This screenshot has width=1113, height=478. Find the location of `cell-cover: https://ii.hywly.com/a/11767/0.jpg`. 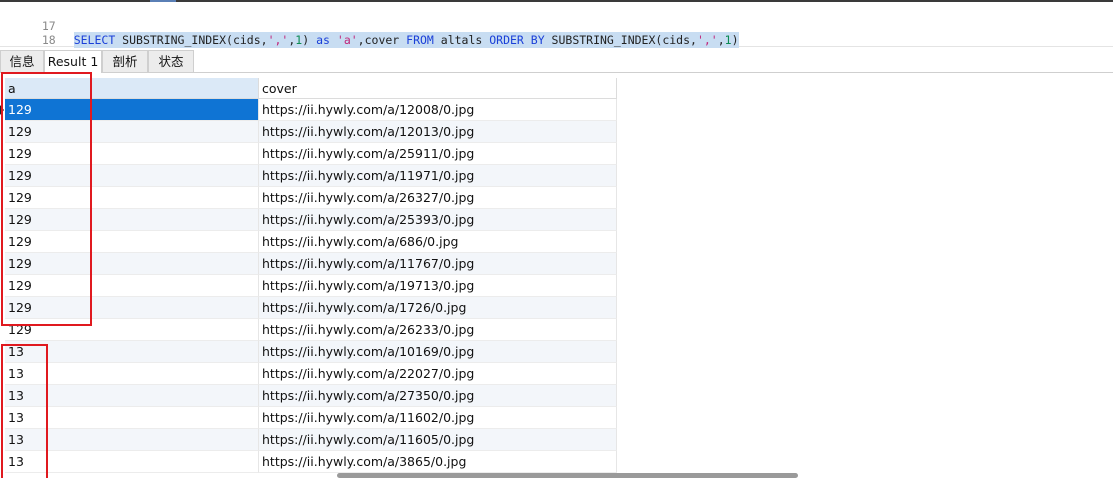

cell-cover: https://ii.hywly.com/a/11767/0.jpg is located at coordinates (438, 264).